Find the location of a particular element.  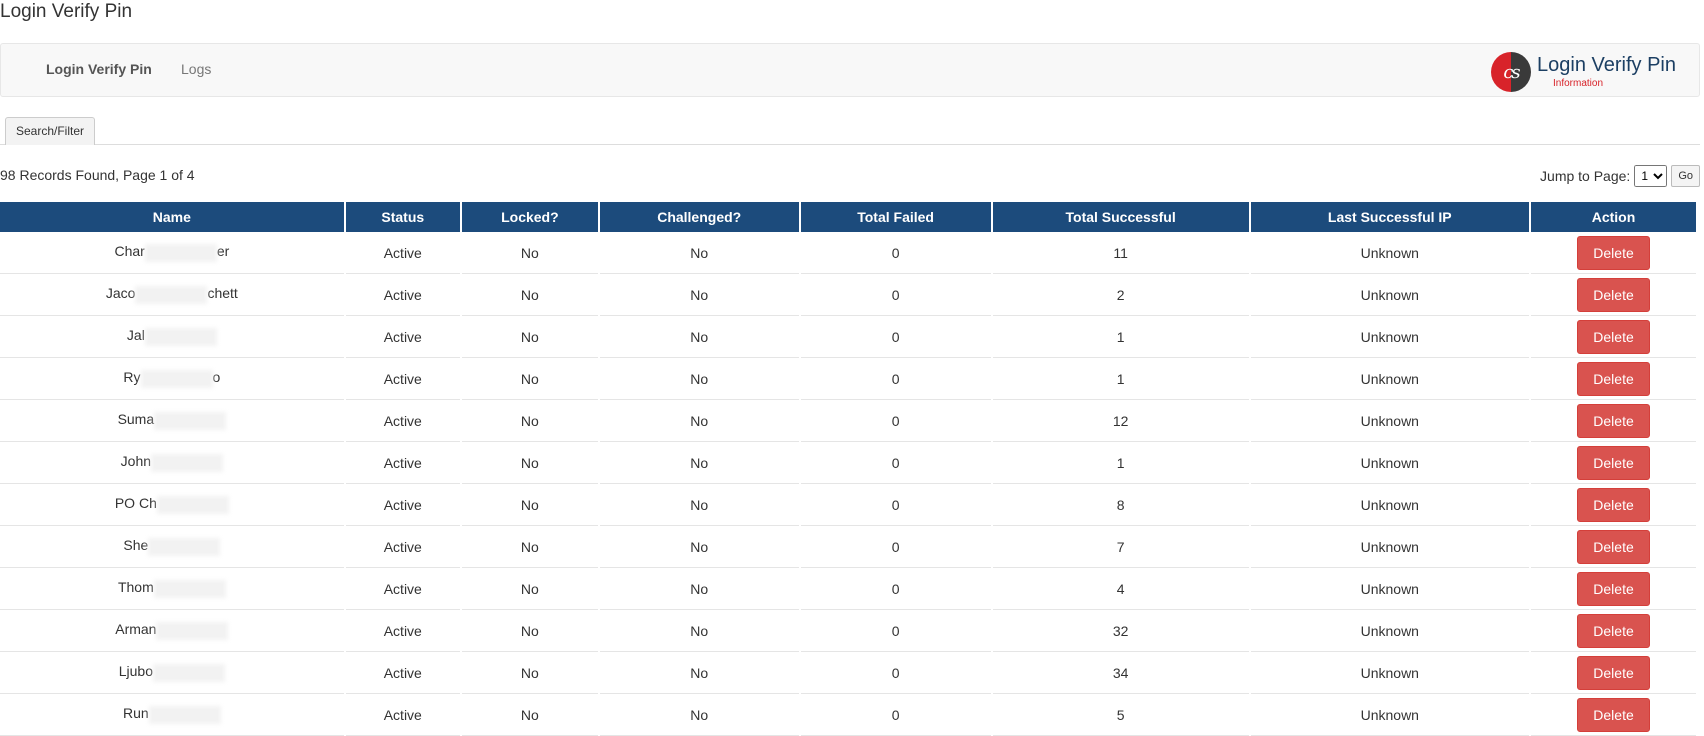

name-text-start: Jal is located at coordinates (135, 335).